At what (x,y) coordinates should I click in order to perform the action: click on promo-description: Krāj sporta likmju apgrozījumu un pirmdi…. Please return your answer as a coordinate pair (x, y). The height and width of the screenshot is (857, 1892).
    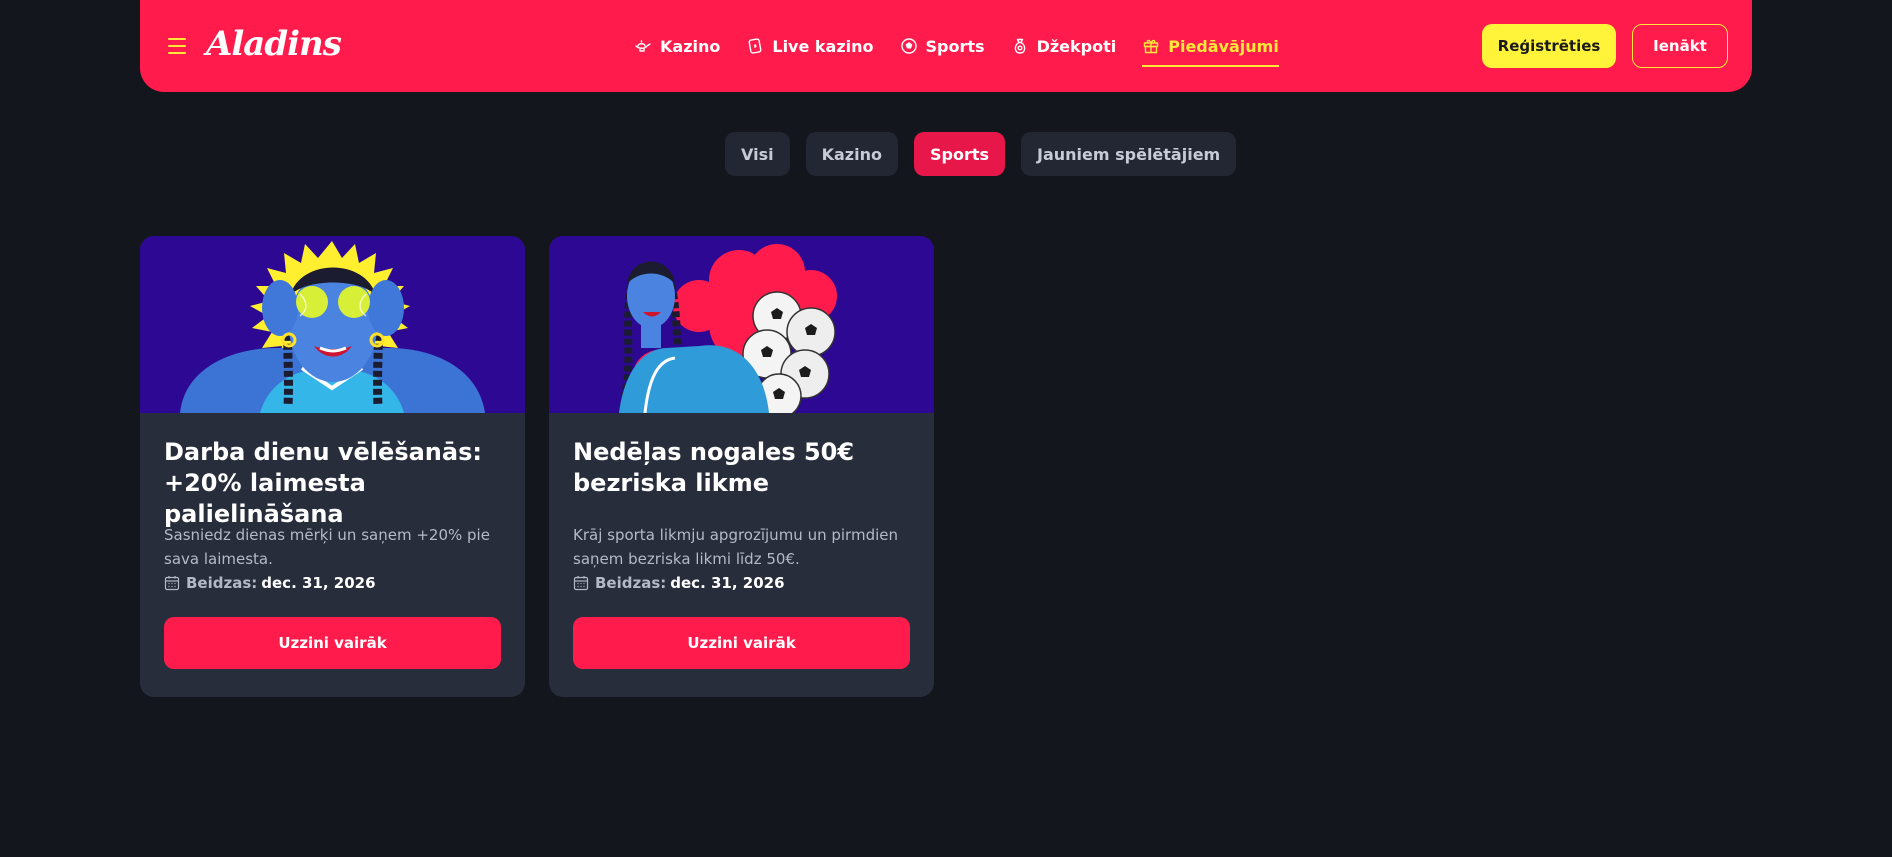
    Looking at the image, I should click on (735, 547).